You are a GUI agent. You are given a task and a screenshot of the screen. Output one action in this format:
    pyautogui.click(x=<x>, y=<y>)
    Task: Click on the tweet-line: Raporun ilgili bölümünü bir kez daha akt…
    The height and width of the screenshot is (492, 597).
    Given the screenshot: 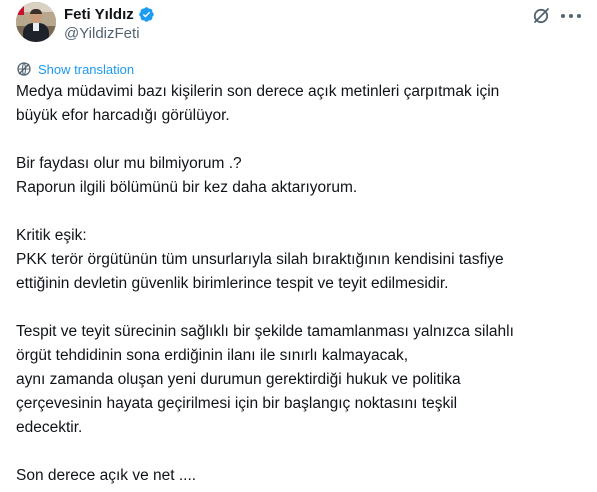 What is the action you would take?
    pyautogui.click(x=187, y=187)
    